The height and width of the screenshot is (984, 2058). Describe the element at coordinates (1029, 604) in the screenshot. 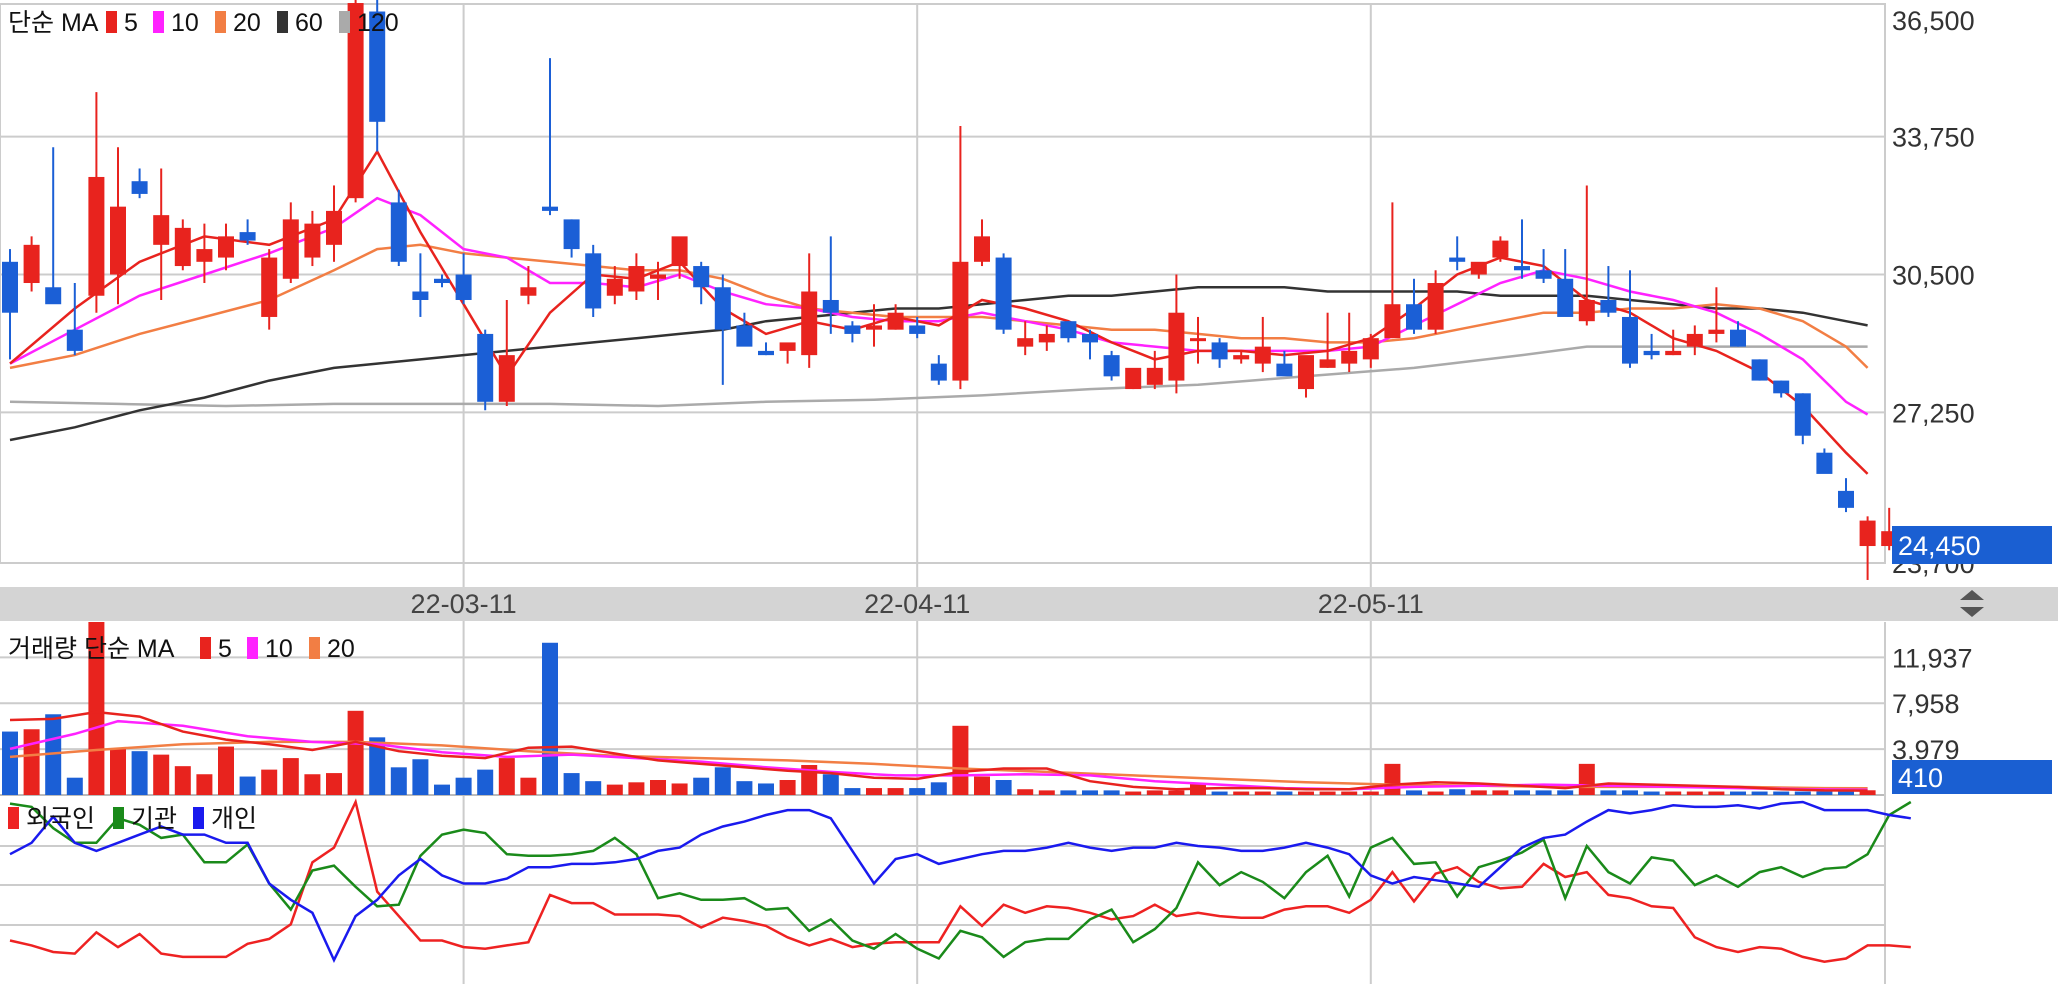

I see `date-band-background` at that location.